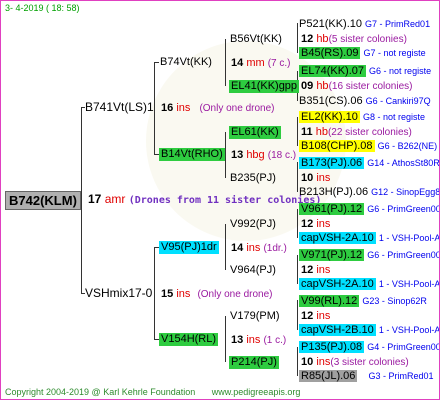  Describe the element at coordinates (369, 347) in the screenshot. I see `leaf-row: P135(PJ).08 G4 - PrimGreen00` at that location.